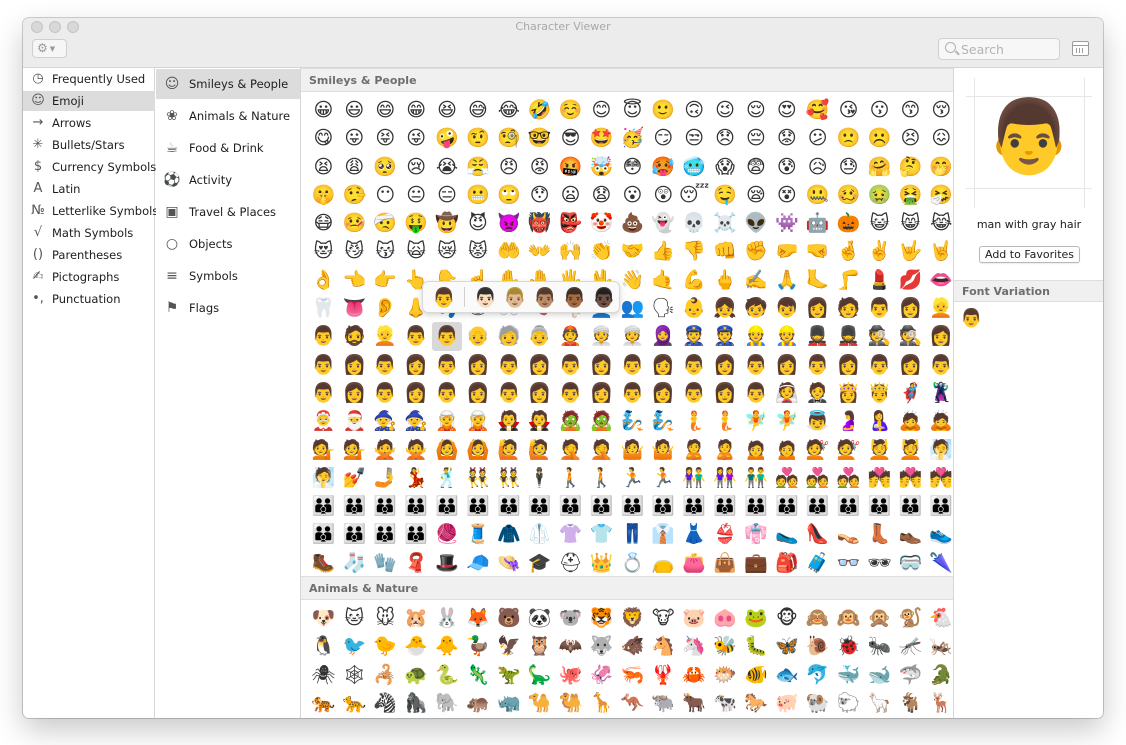 The image size is (1126, 745). What do you see at coordinates (939, 534) in the screenshot?
I see `emoji-cell: 👟` at bounding box center [939, 534].